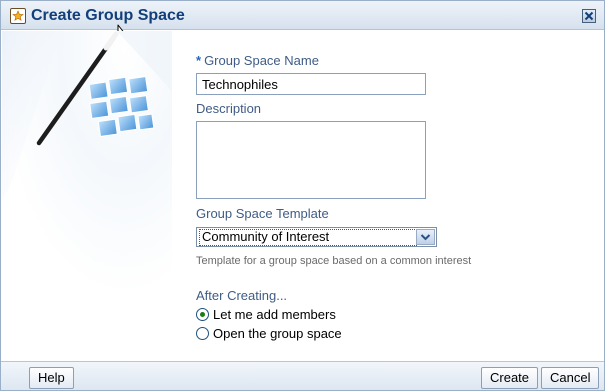 The image size is (605, 391). I want to click on group-space-icon, so click(18, 16).